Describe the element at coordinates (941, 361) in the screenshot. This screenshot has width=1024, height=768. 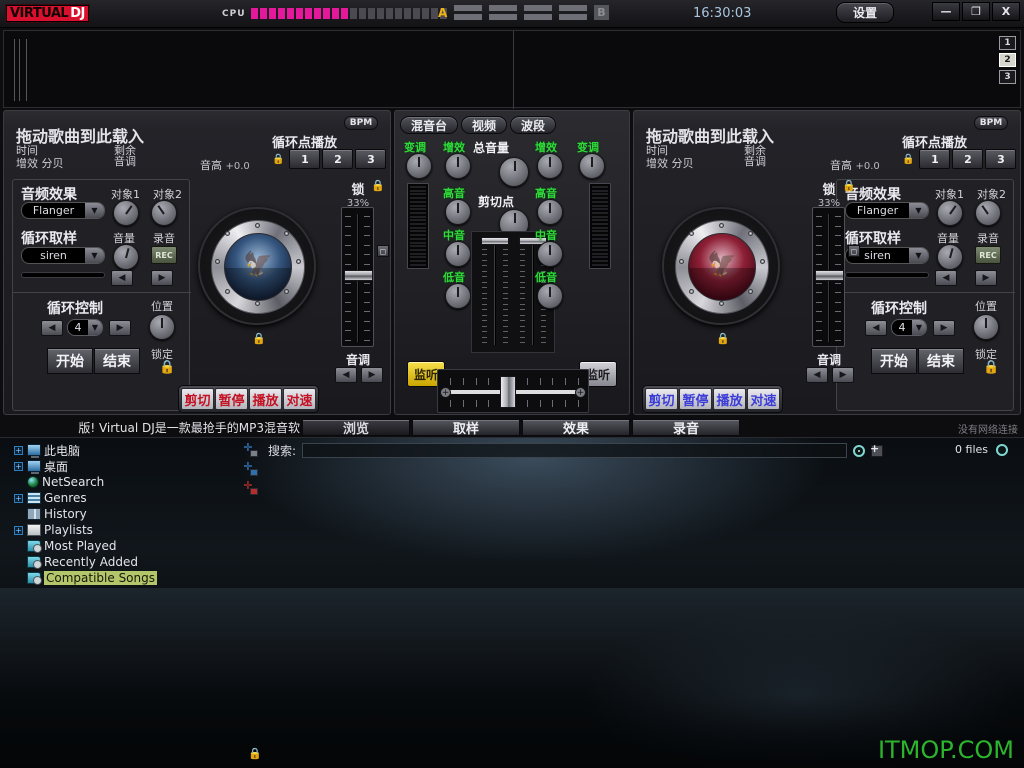
I see `deck-right-loop-end: 结束` at that location.